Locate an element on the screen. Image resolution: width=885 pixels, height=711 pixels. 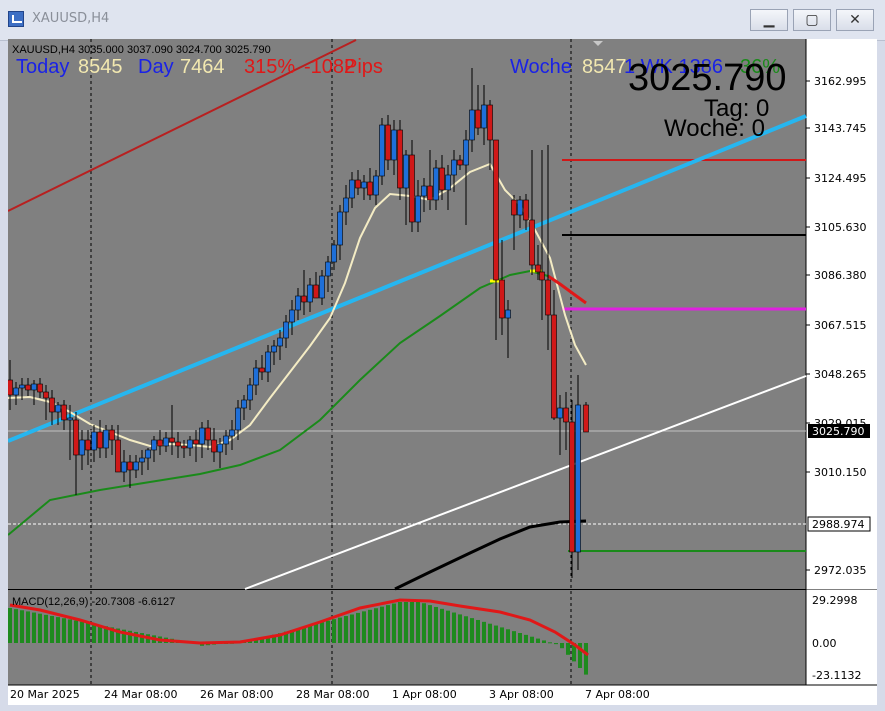
price-tick: 3124.495 is located at coordinates (840, 178).